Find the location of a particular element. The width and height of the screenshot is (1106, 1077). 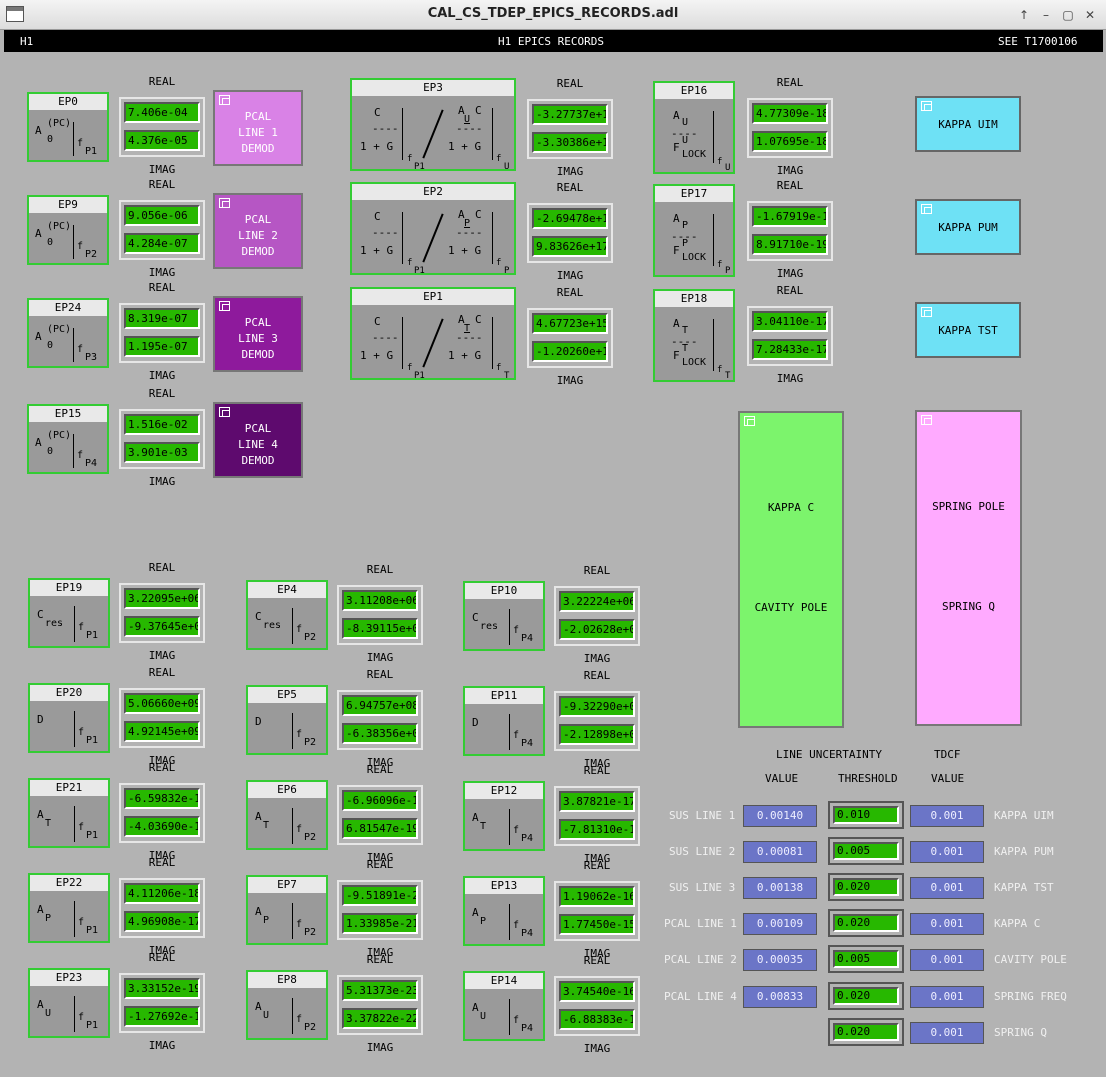

real-value: 3.87821e-17 is located at coordinates (597, 801).